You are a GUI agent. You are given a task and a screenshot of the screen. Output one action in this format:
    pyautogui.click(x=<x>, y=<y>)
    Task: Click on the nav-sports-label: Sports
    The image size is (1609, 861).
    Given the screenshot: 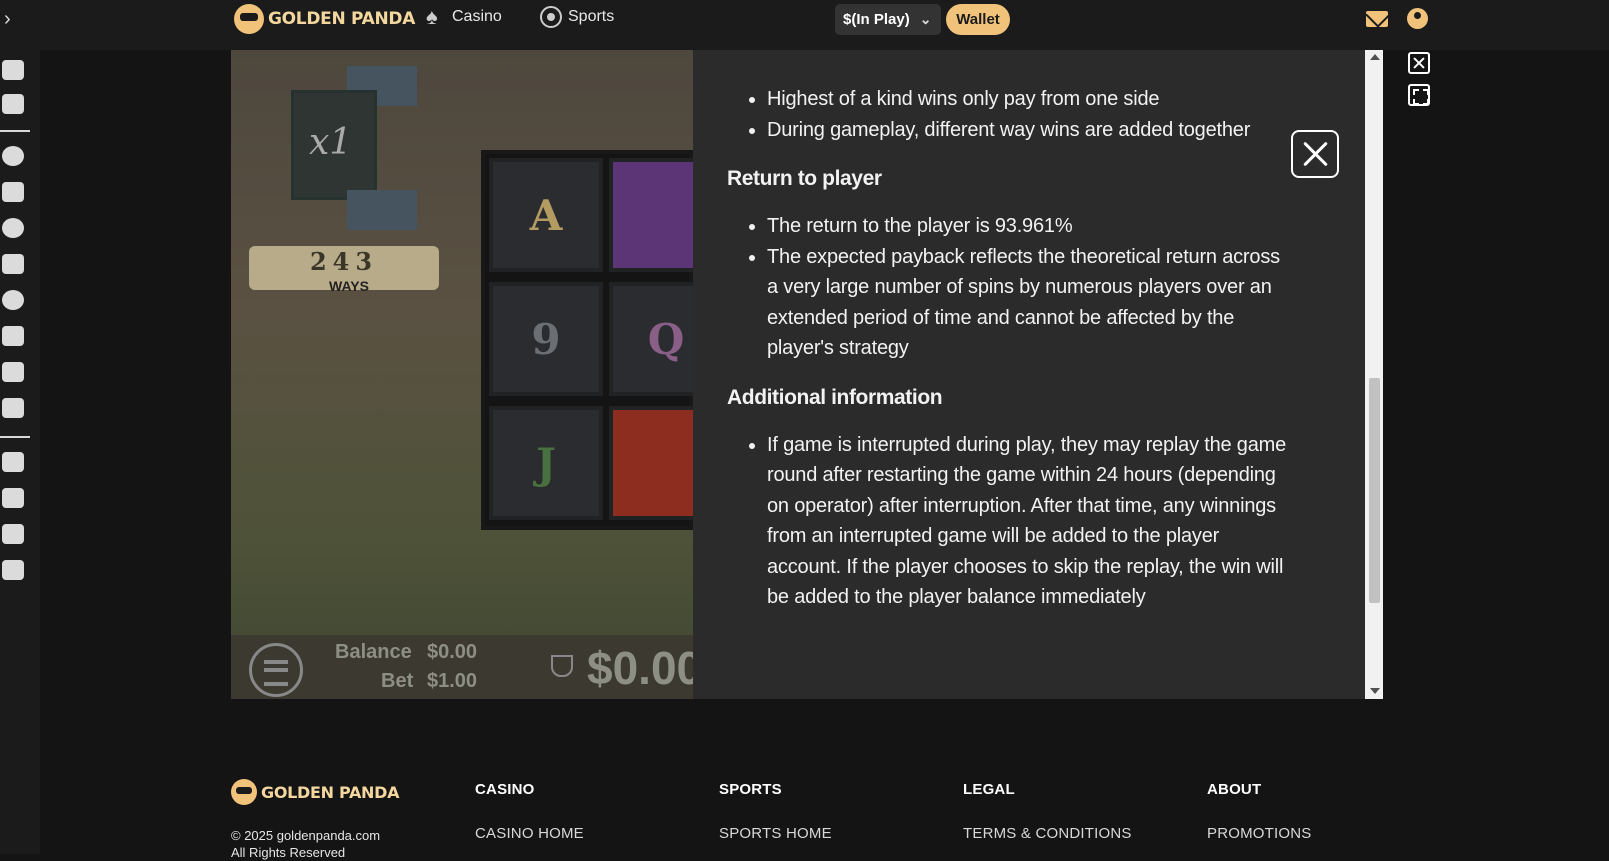 What is the action you would take?
    pyautogui.click(x=591, y=16)
    